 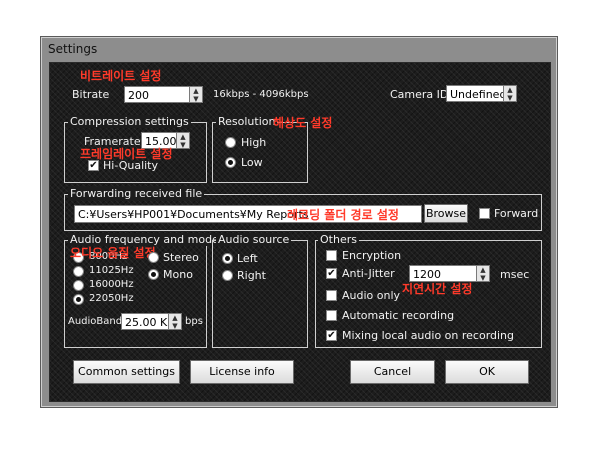 I want to click on bitrate-spinner: ▲ ▼, so click(x=196, y=94).